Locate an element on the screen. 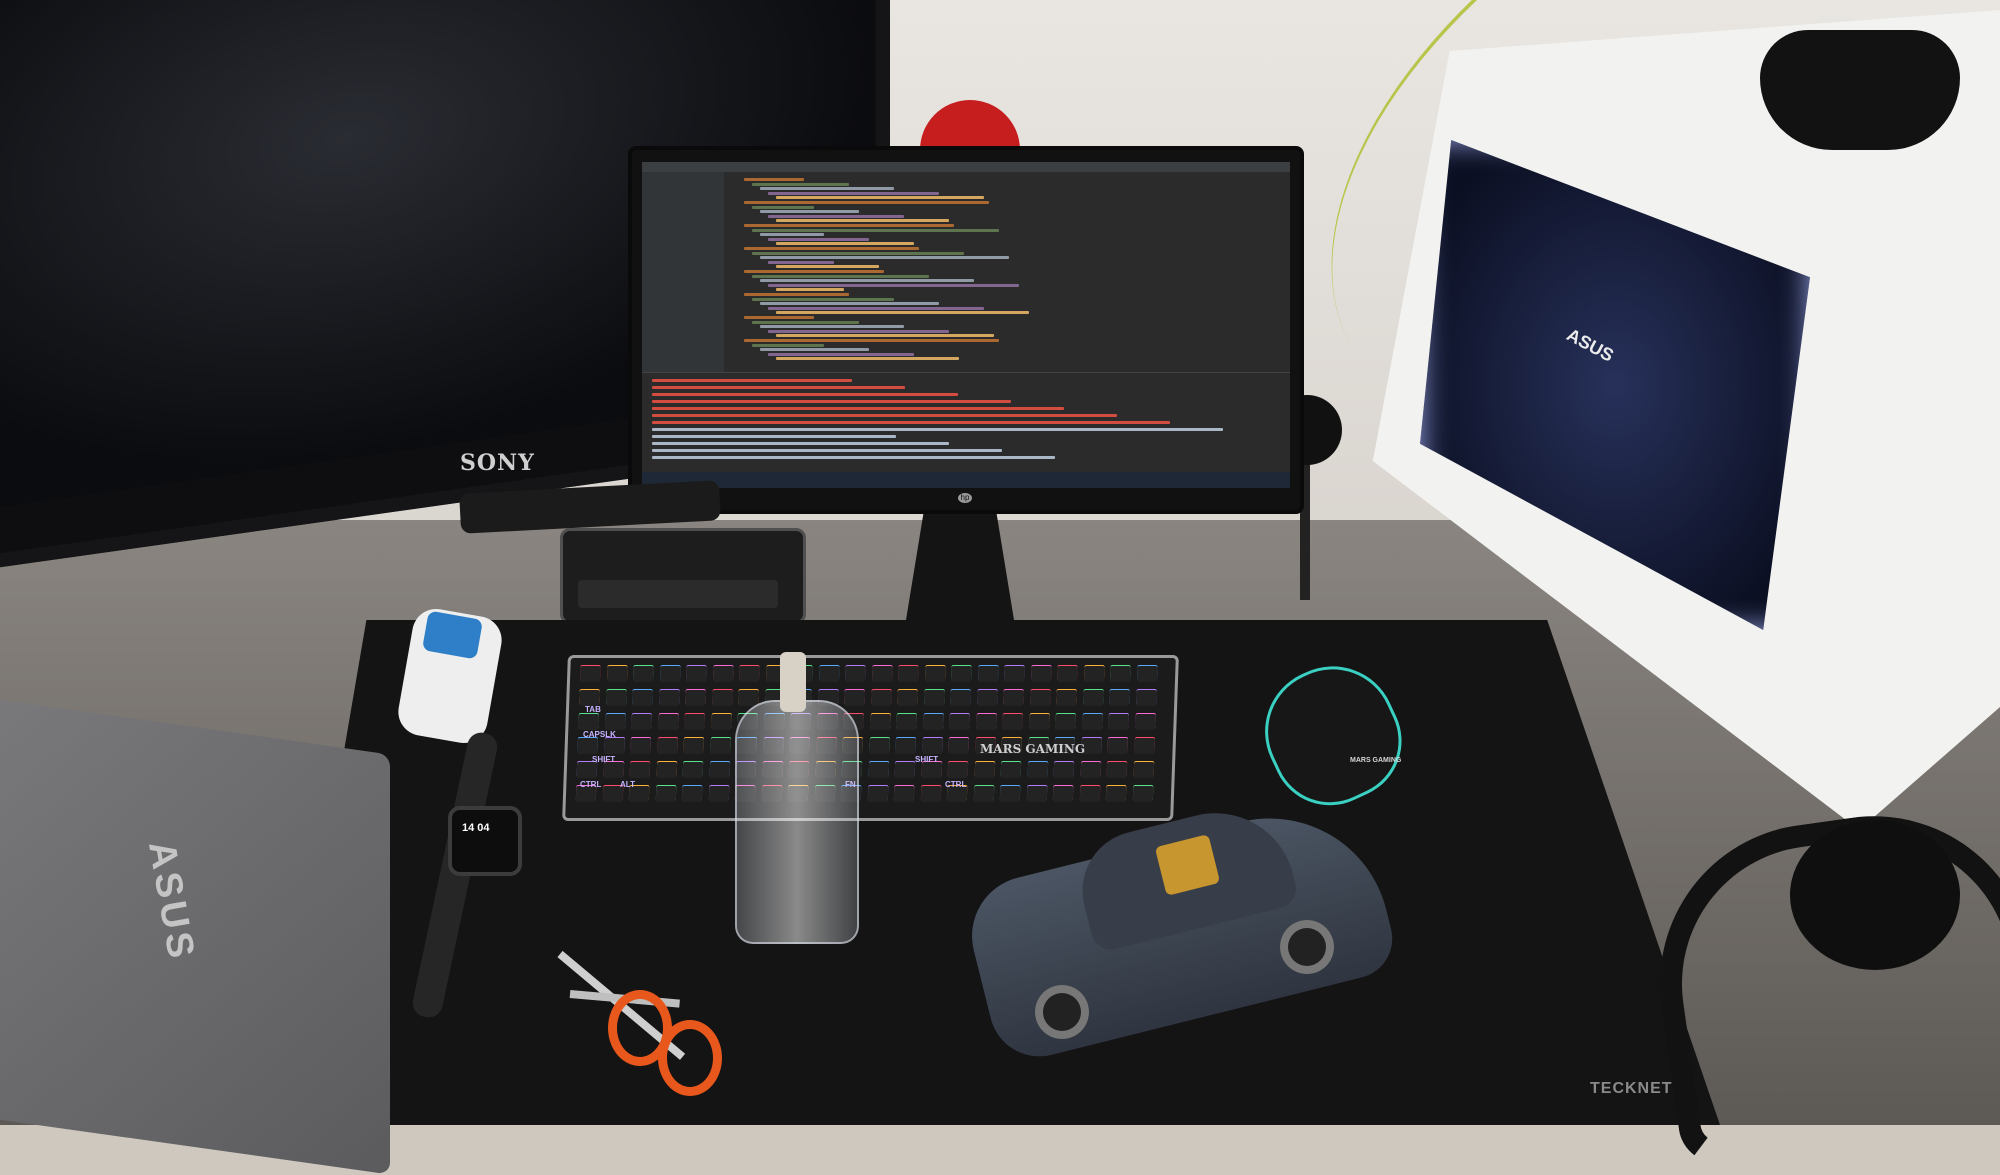  microphone-stand is located at coordinates (1305, 530).